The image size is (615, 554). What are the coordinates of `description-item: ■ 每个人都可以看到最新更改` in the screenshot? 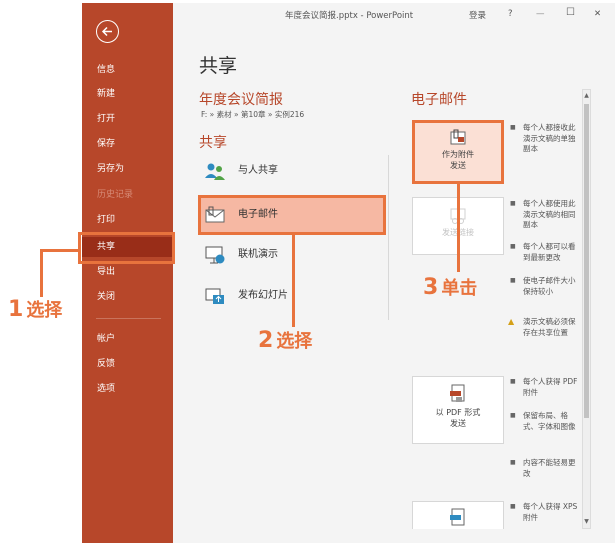 It's located at (543, 252).